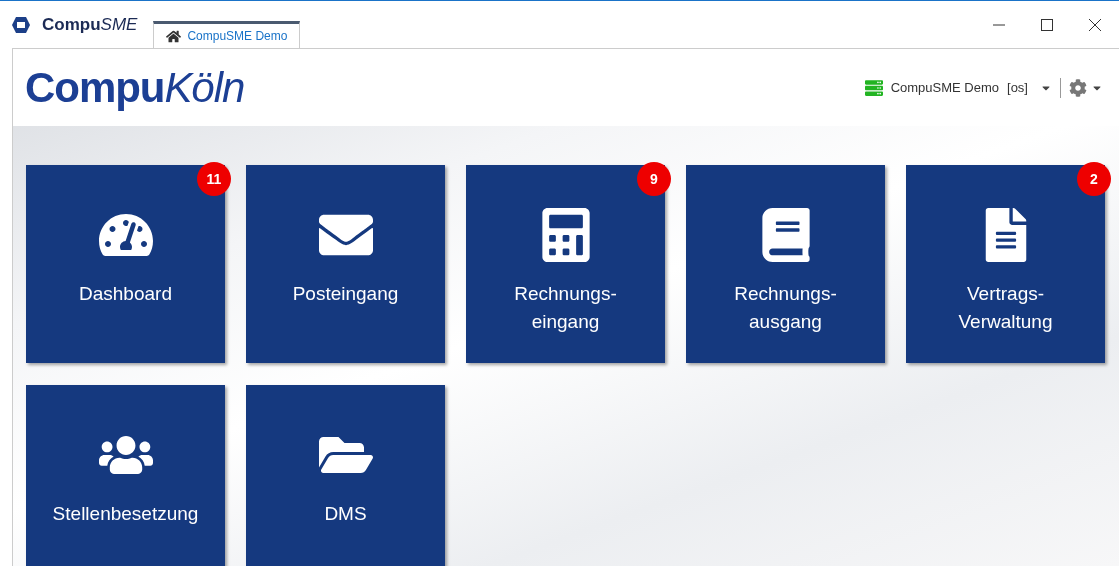 Image resolution: width=1119 pixels, height=566 pixels. Describe the element at coordinates (125, 475) in the screenshot. I see `module-tile: Stellenbesetzung` at that location.